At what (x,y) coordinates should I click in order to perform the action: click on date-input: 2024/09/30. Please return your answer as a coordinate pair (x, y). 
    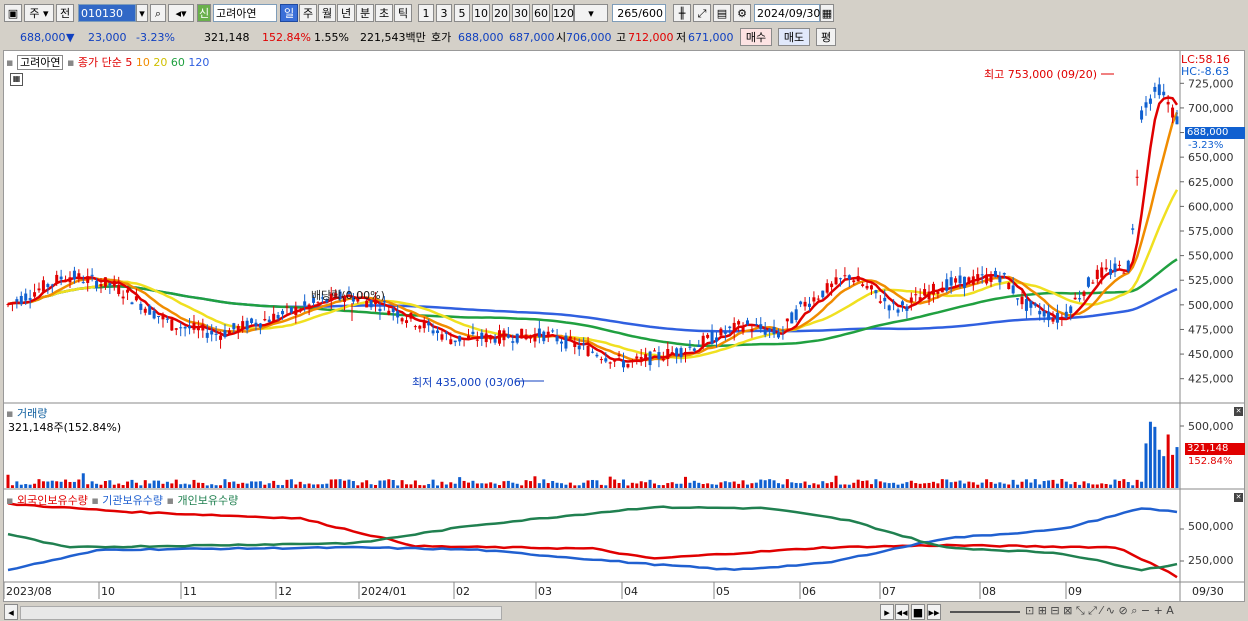
    Looking at the image, I should click on (787, 13).